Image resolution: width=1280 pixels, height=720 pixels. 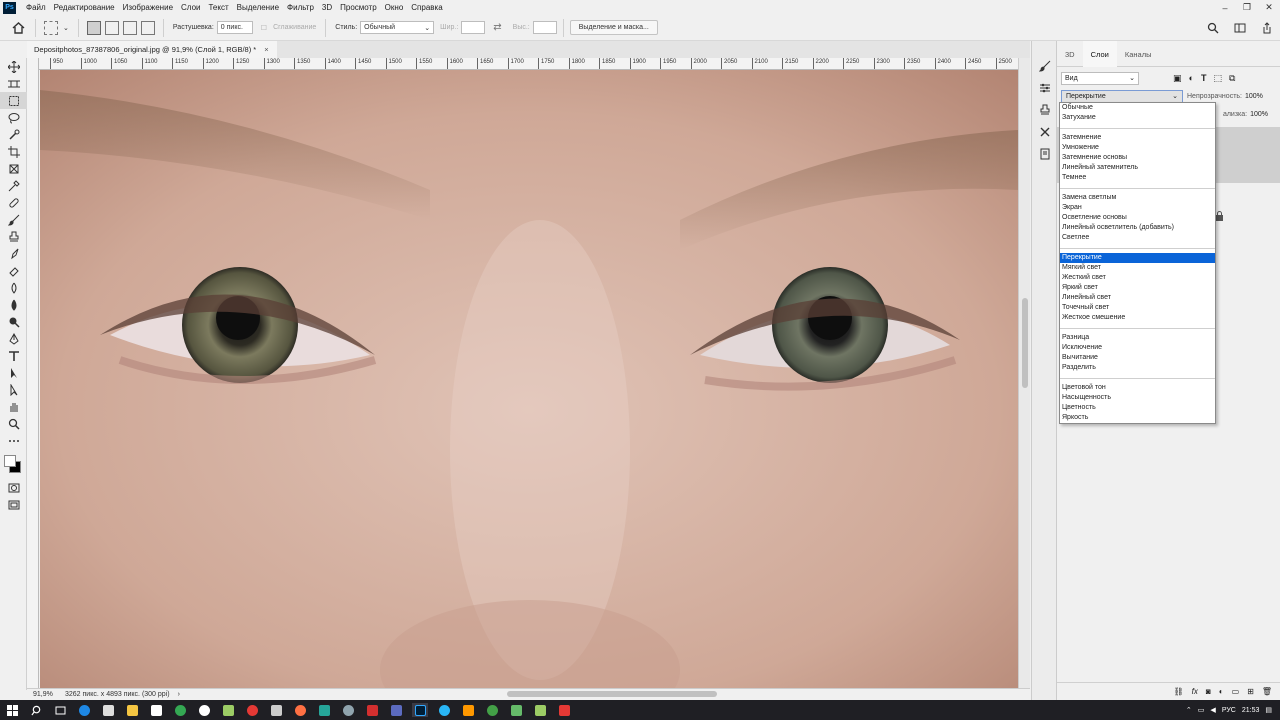 I want to click on blend-mode-option: Осветление основы, so click(x=1137, y=218).